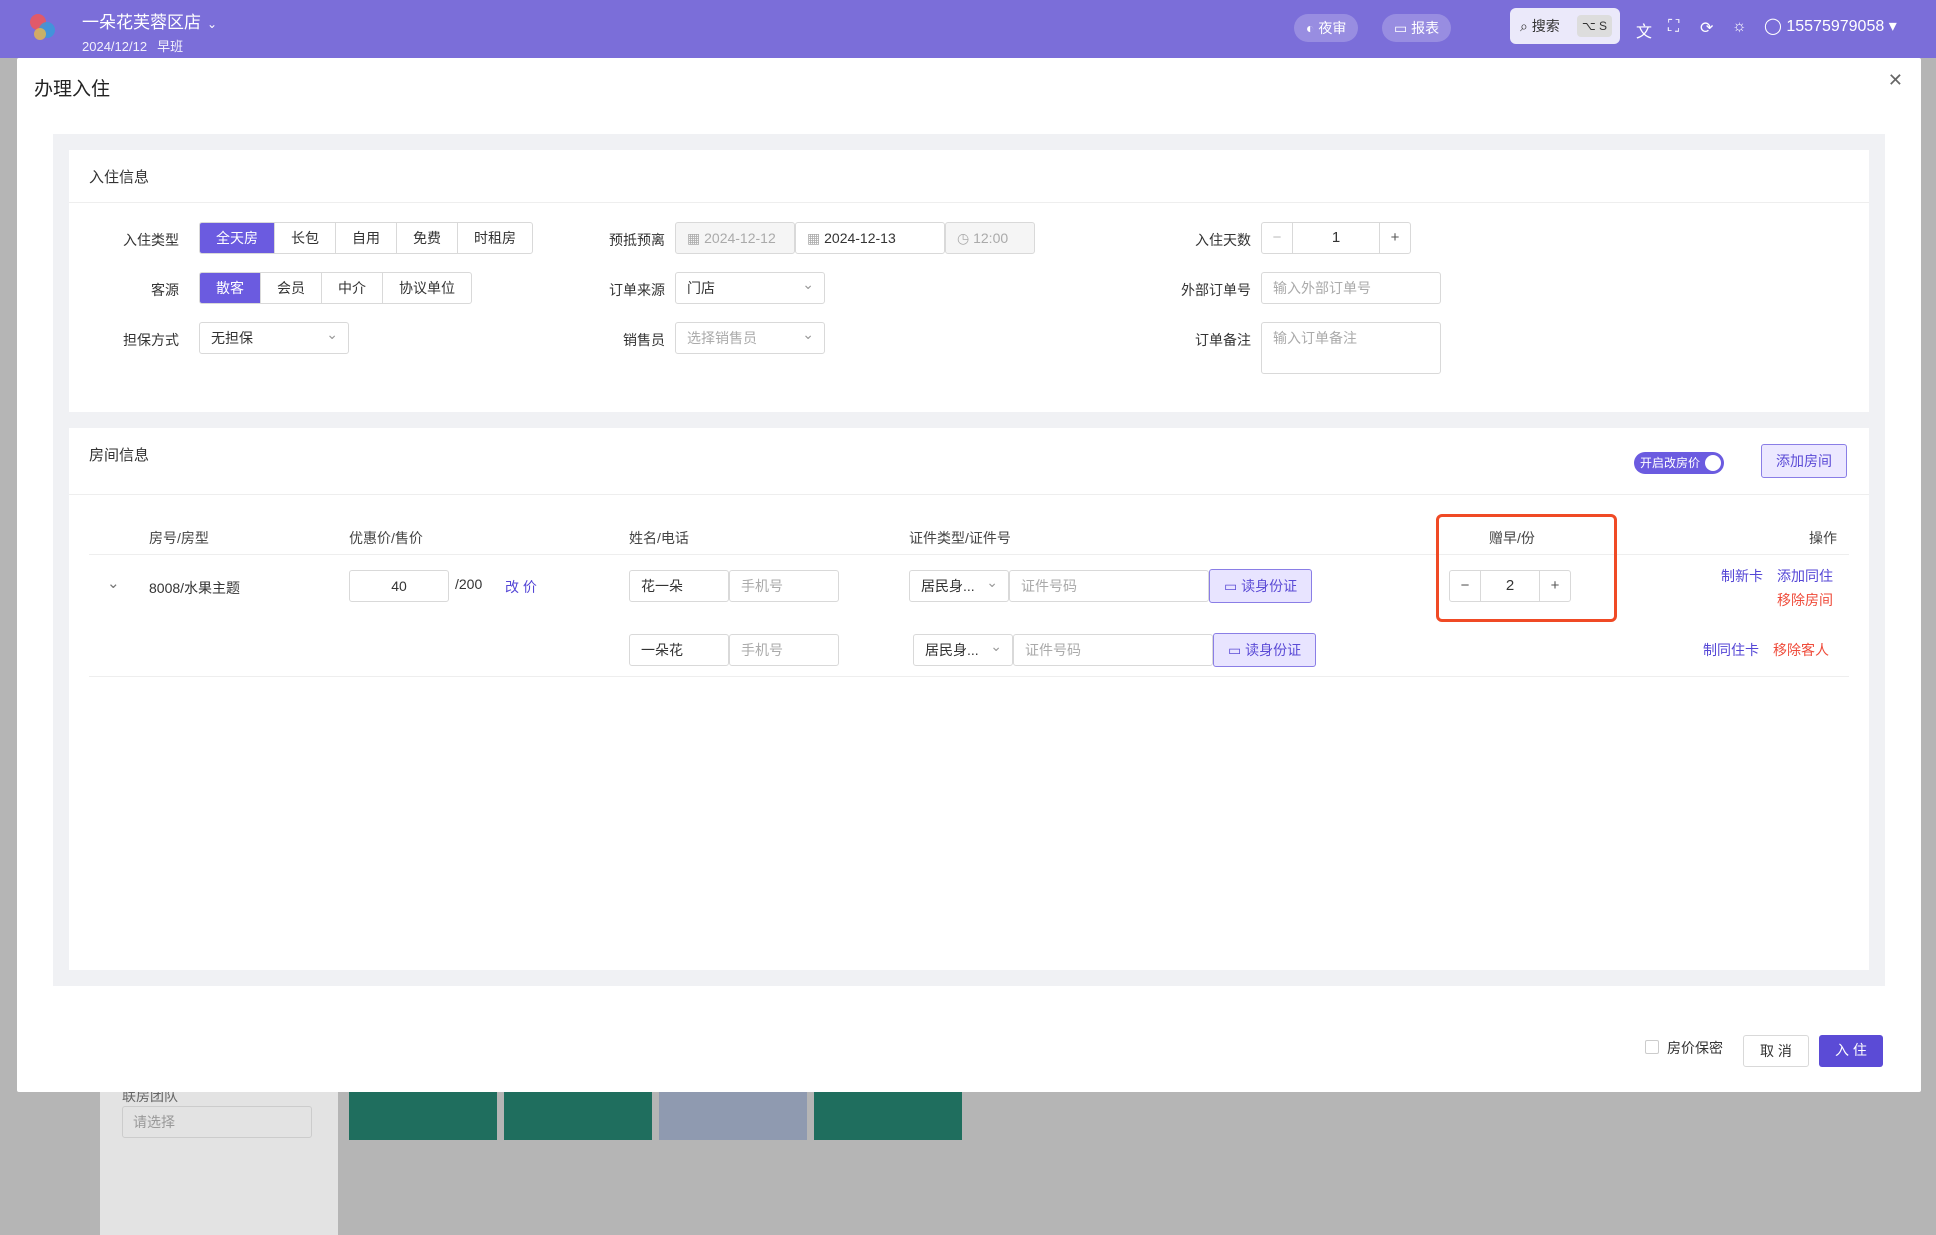 The height and width of the screenshot is (1235, 1936). What do you see at coordinates (1776, 1051) in the screenshot?
I see `cancel-button: 取 消` at bounding box center [1776, 1051].